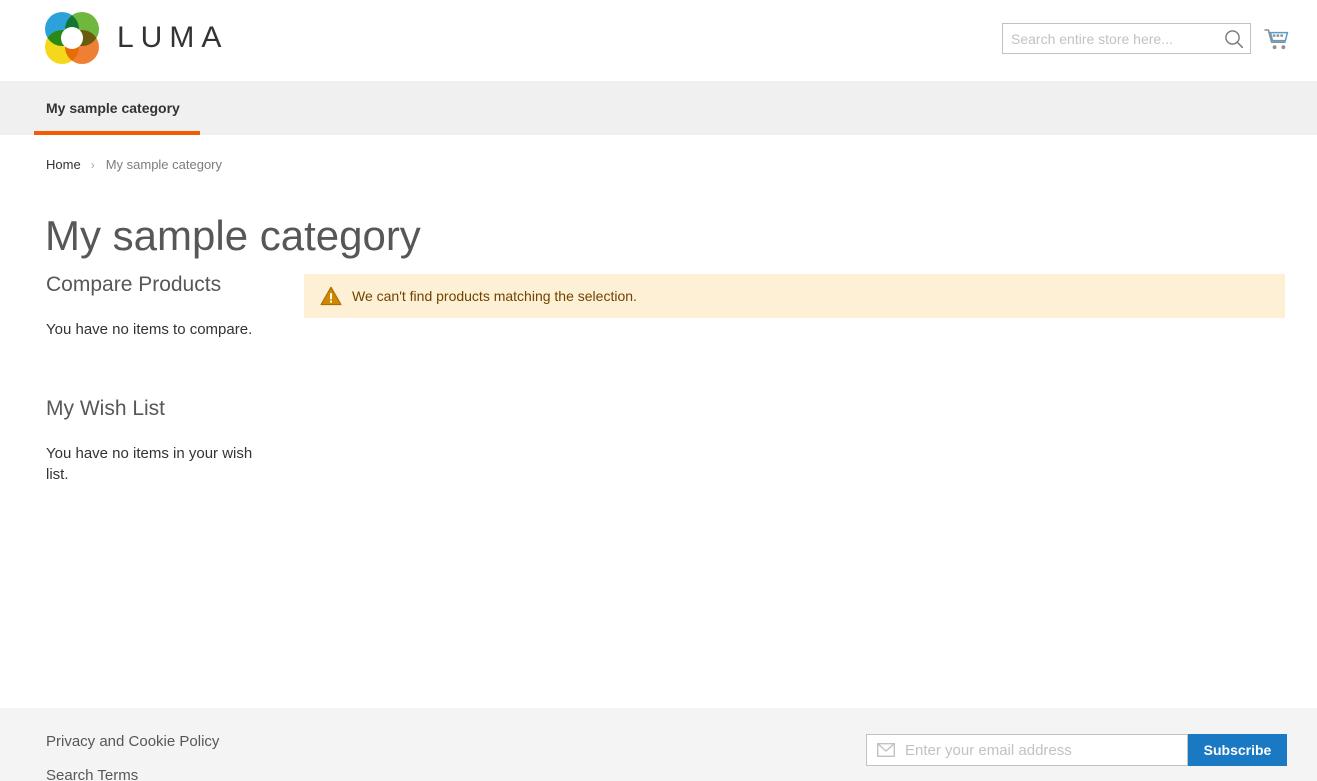 This screenshot has width=1317, height=781. What do you see at coordinates (132, 757) in the screenshot?
I see `footer-links: Privacy and Cookie Policy Search Terms` at bounding box center [132, 757].